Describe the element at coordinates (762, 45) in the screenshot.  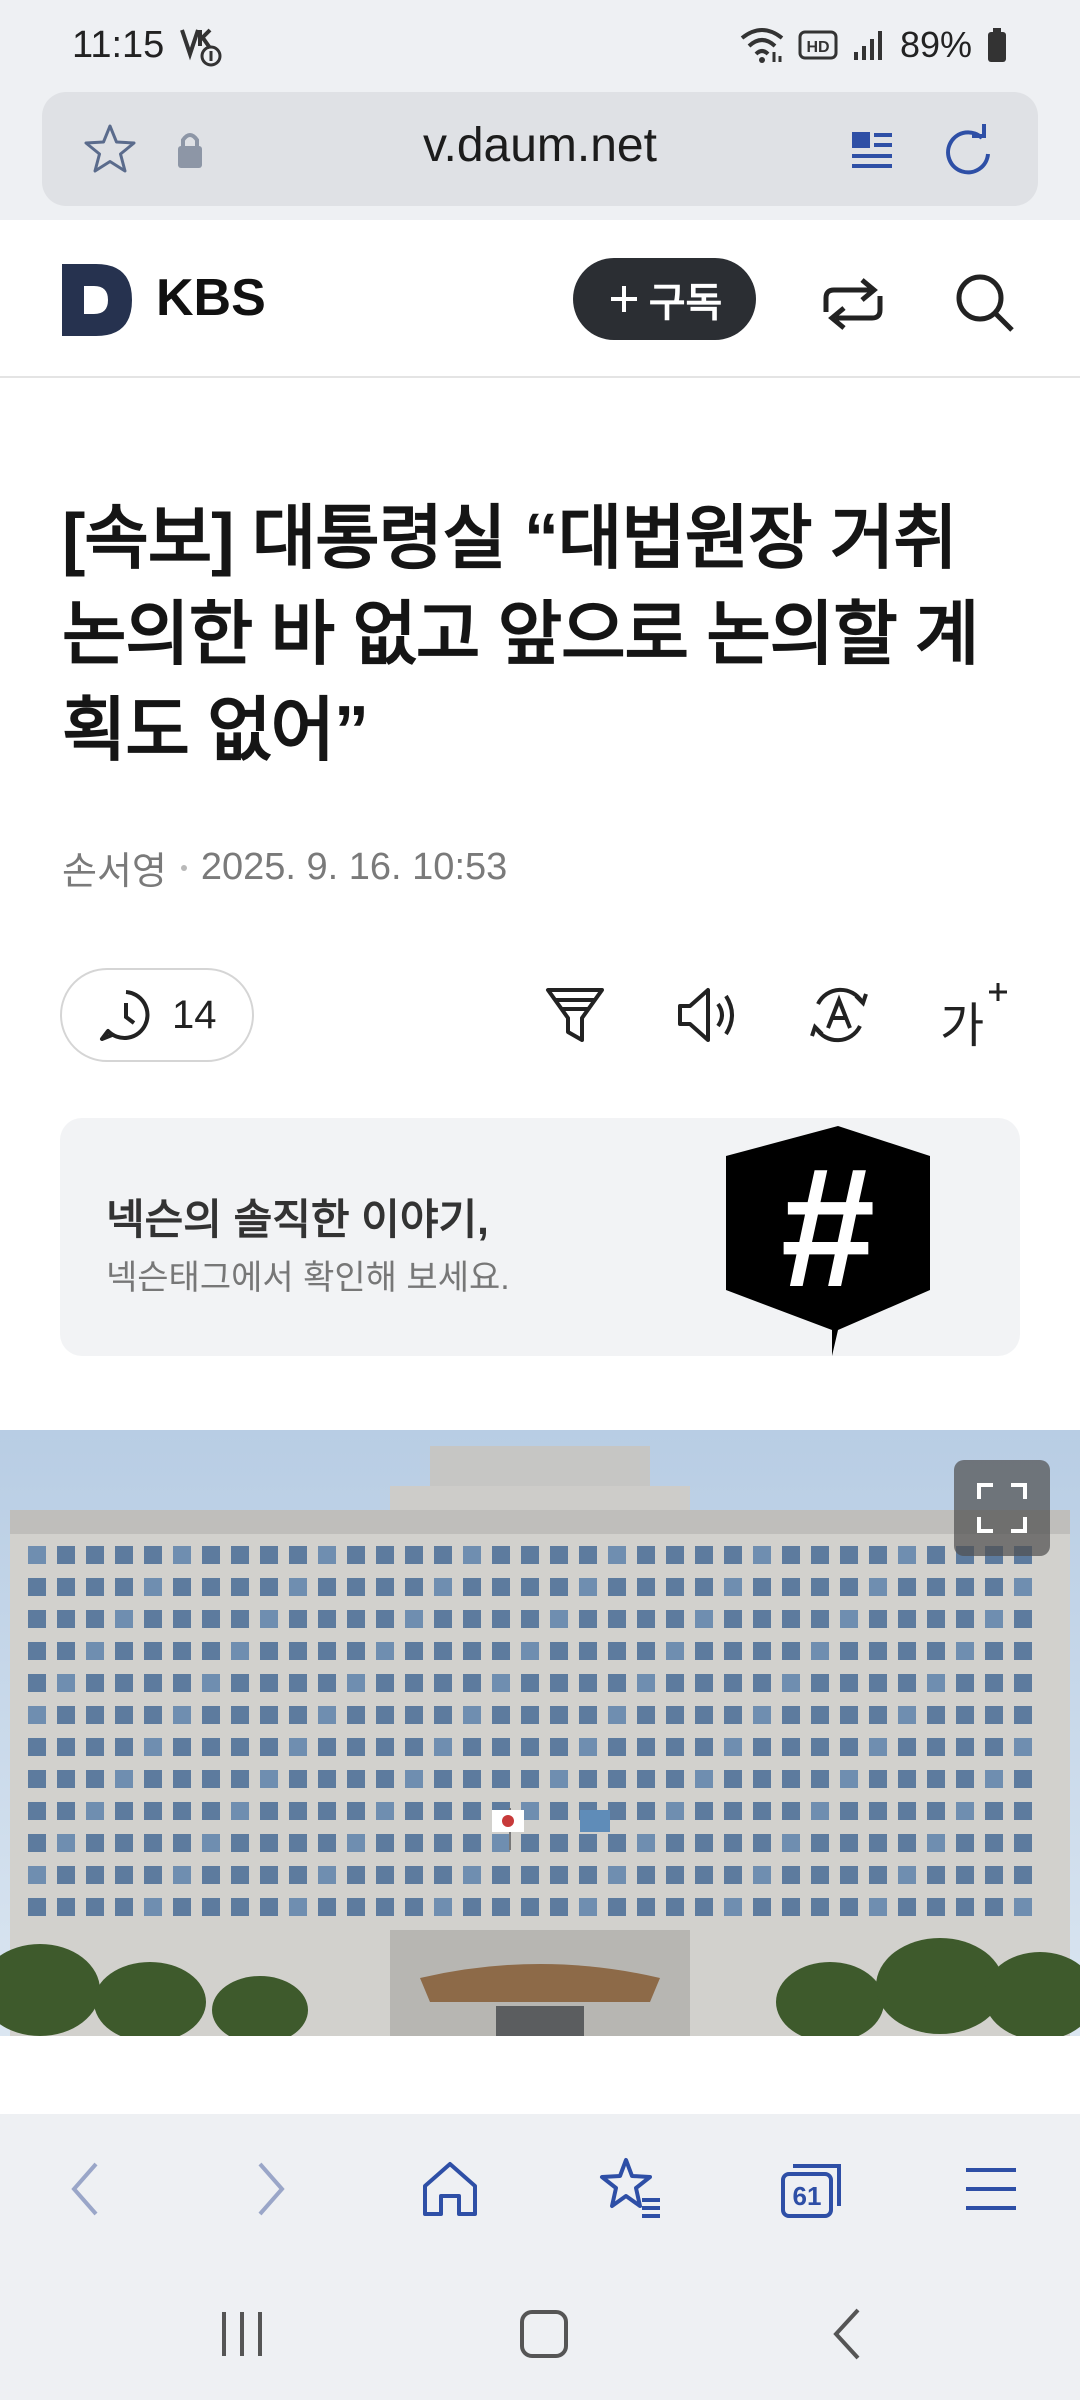
I see `wifi-icon` at that location.